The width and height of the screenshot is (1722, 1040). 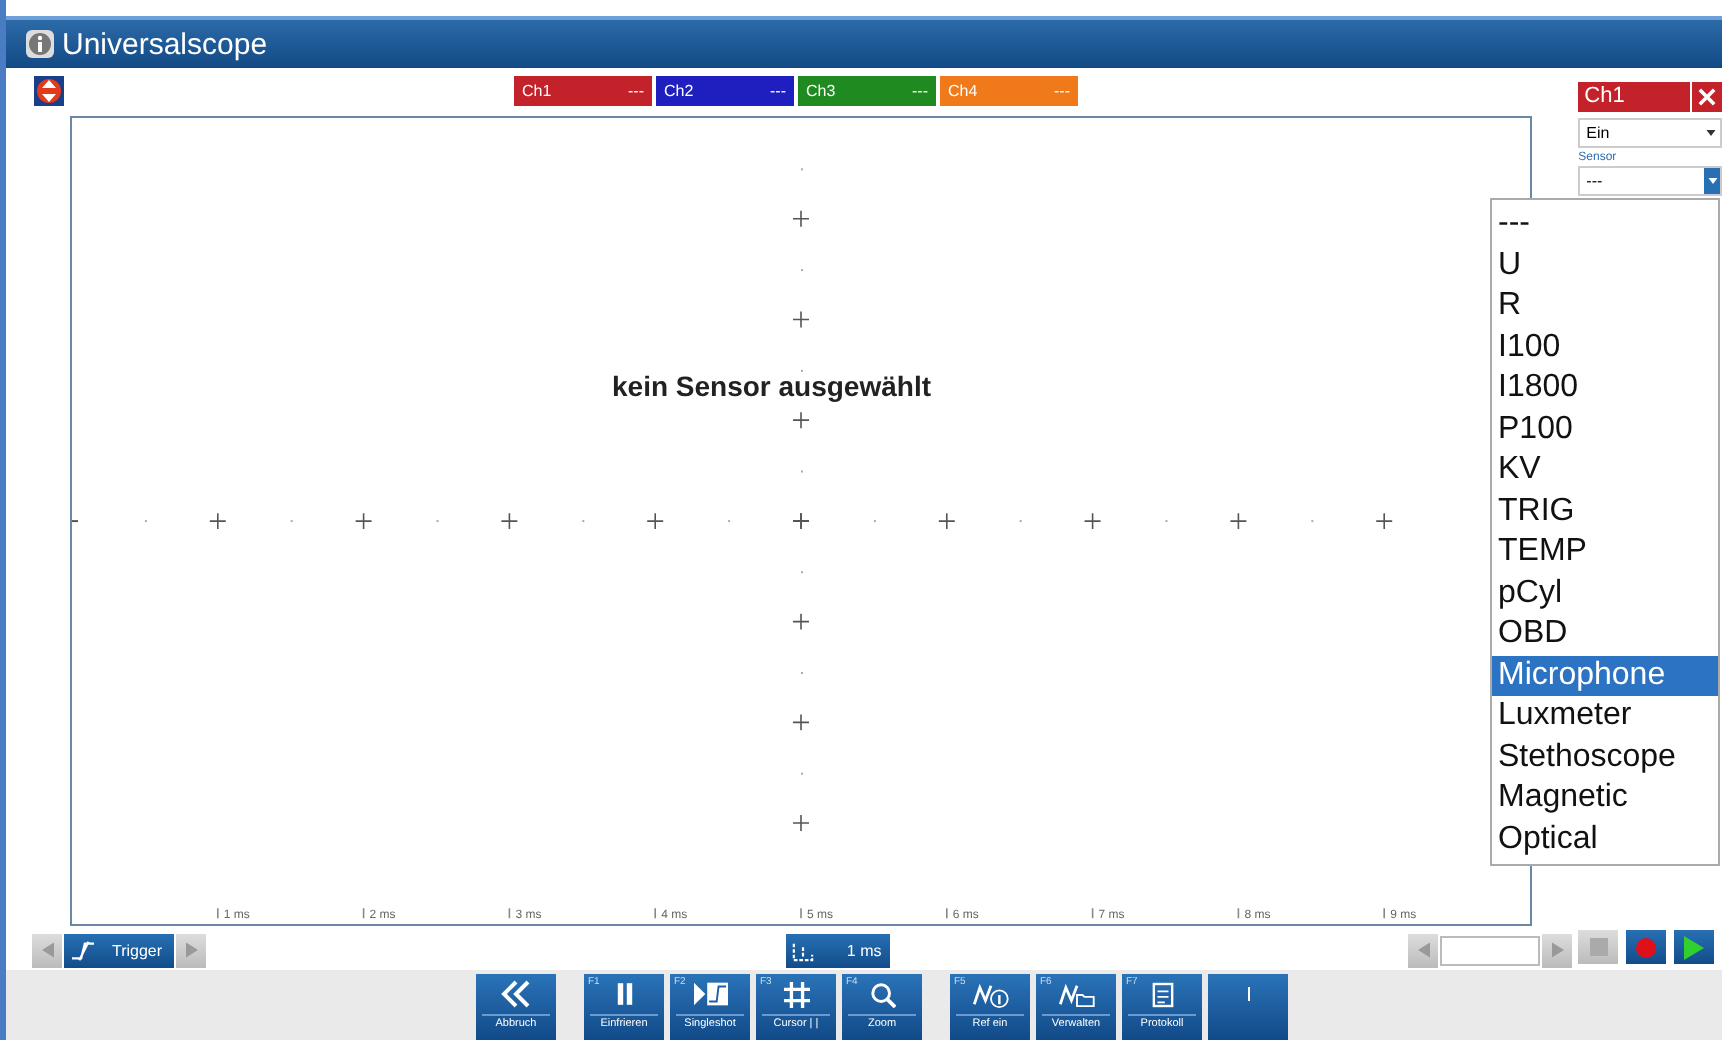 I want to click on close-button, so click(x=1707, y=97).